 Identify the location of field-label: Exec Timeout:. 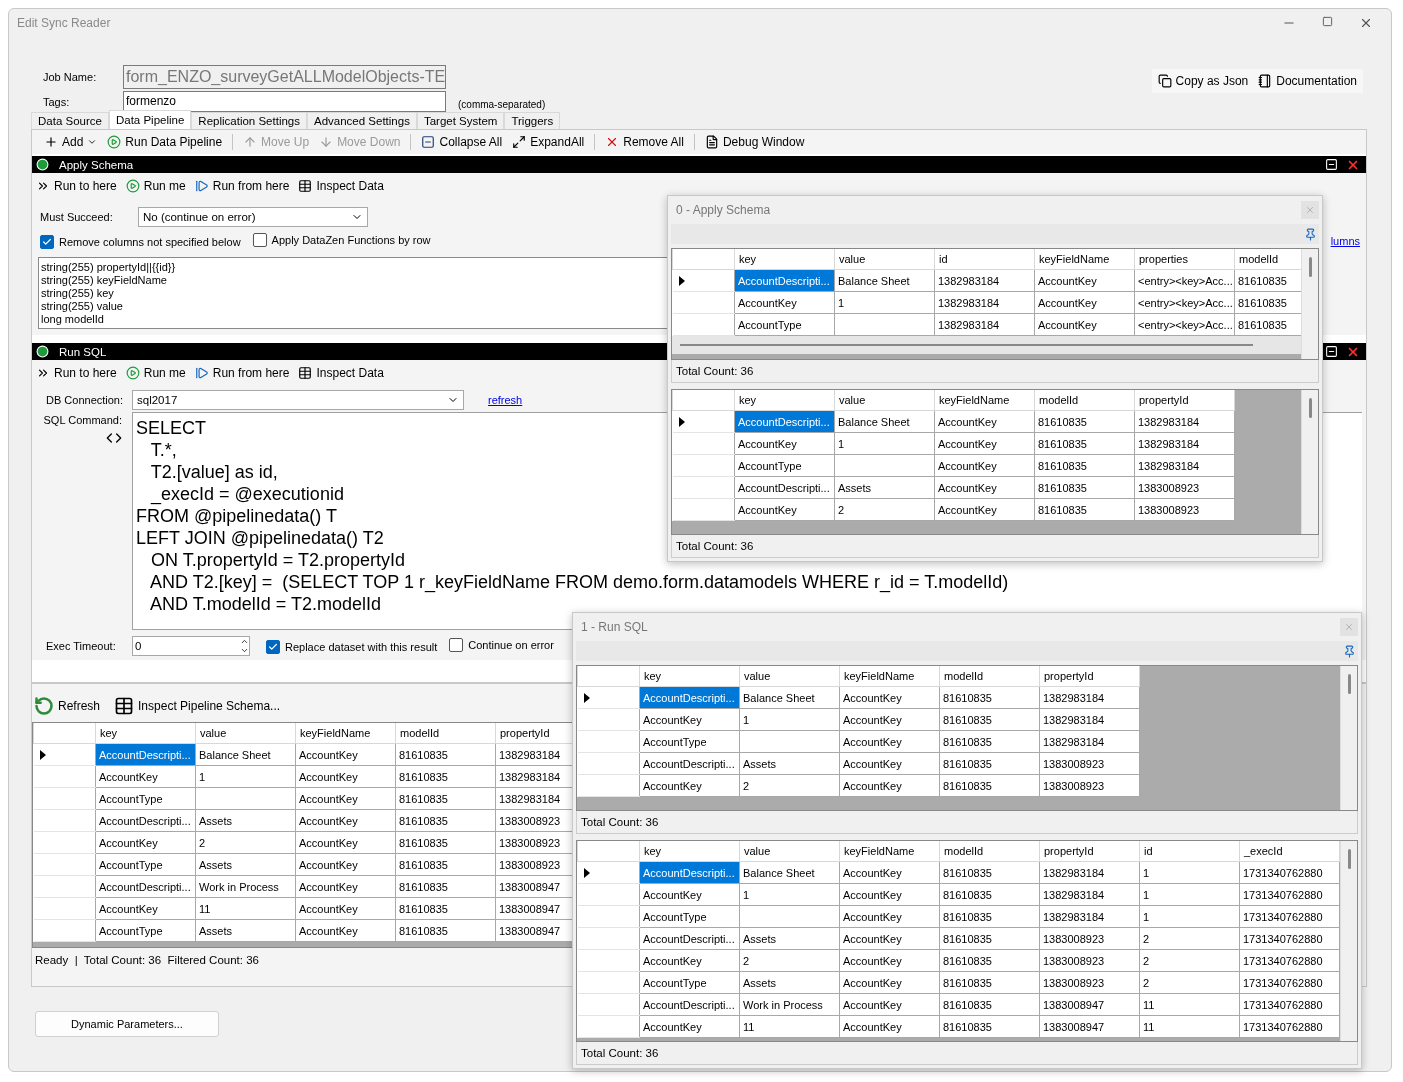
(81, 646).